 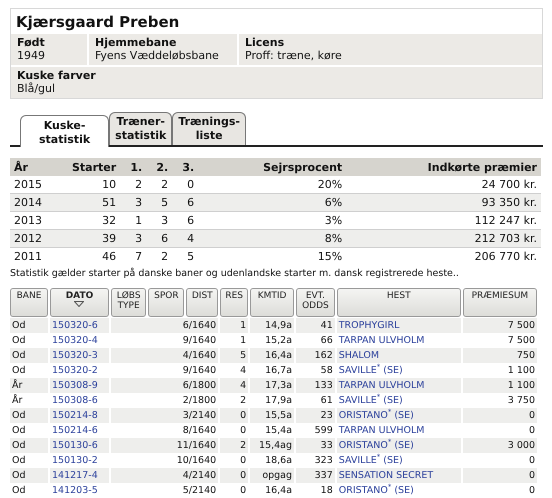 What do you see at coordinates (294, 55) in the screenshot?
I see `field-value: Proff: træne, køre` at bounding box center [294, 55].